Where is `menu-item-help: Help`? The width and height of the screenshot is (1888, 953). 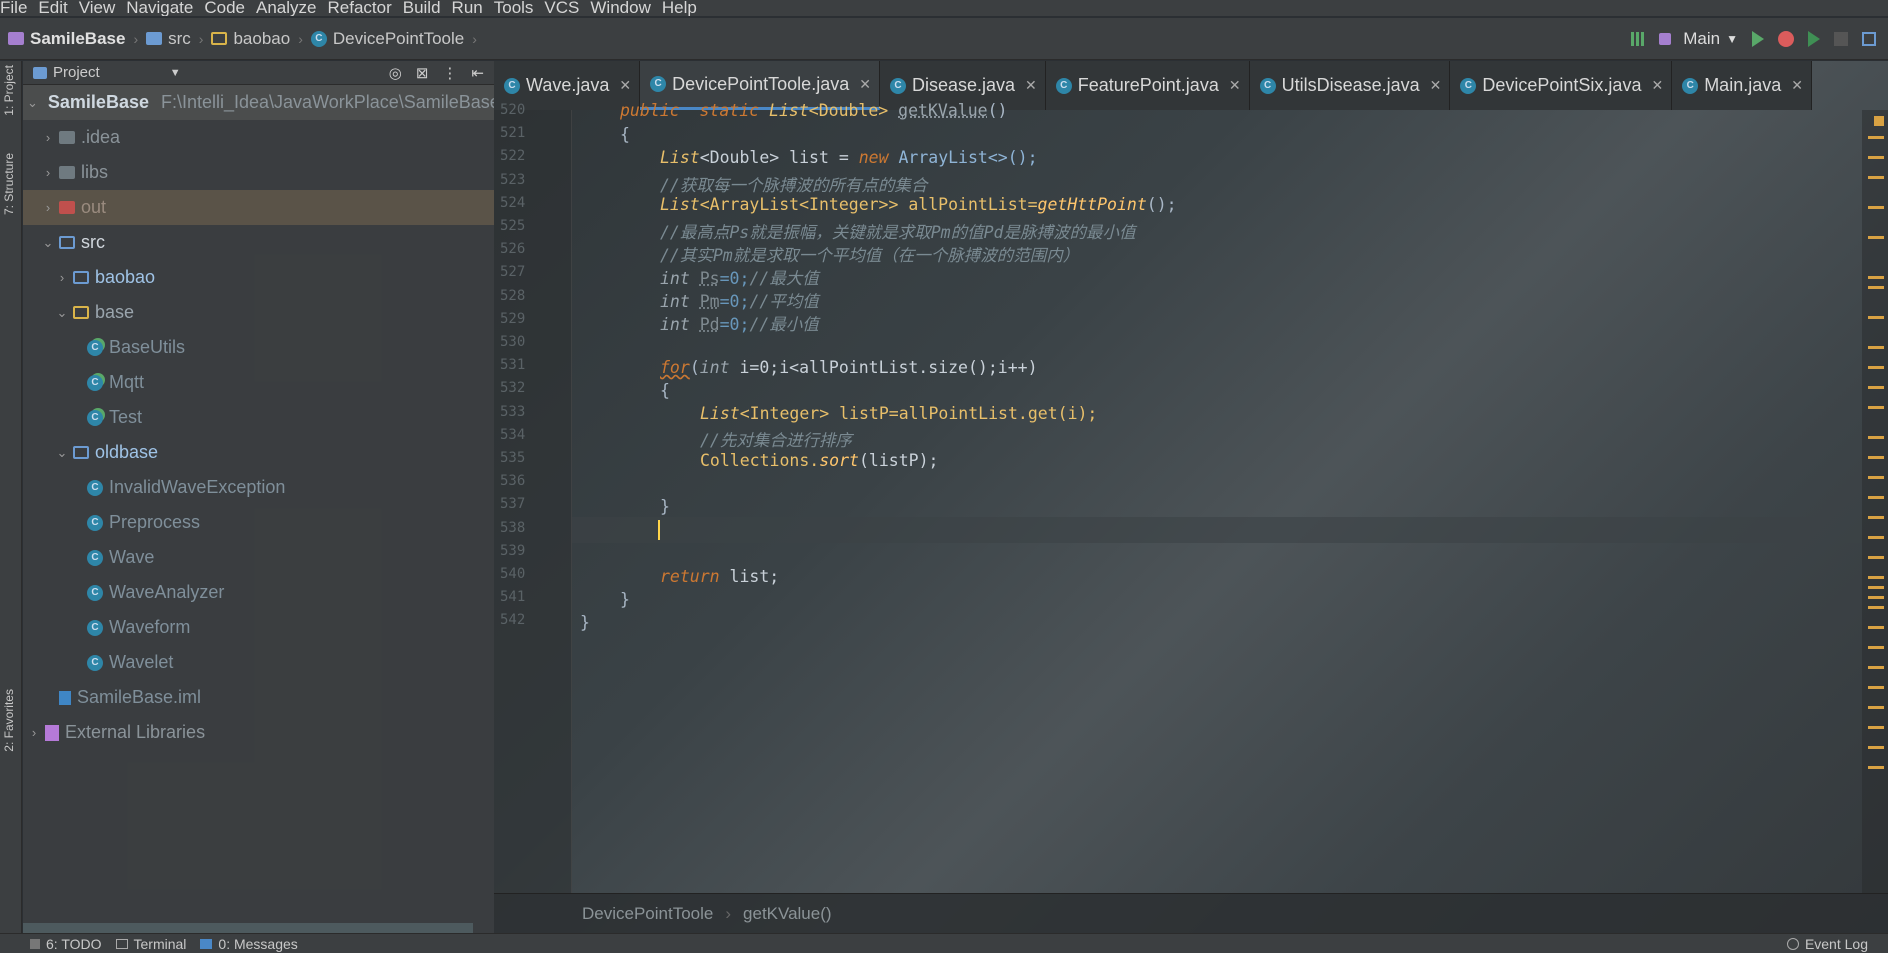 menu-item-help: Help is located at coordinates (685, 8).